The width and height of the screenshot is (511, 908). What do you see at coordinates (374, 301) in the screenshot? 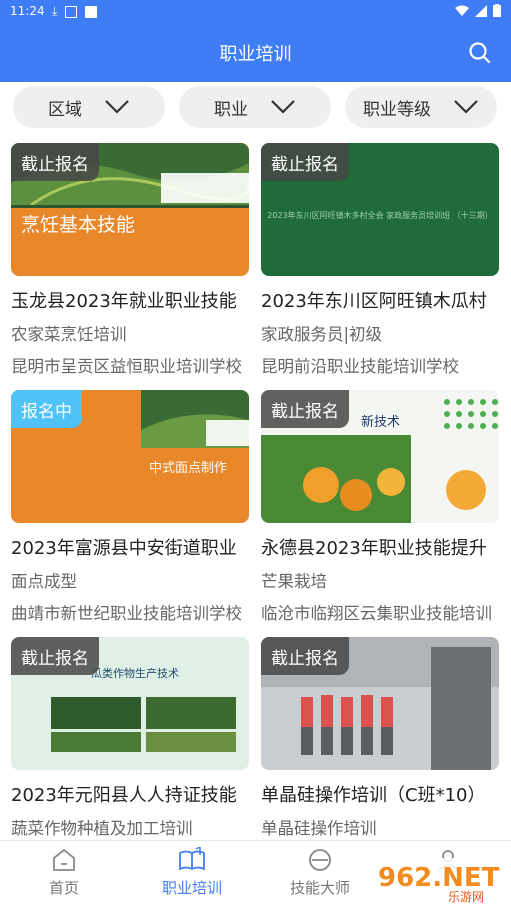
I see `course-title: 2023年东川区阿旺镇木瓜村` at bounding box center [374, 301].